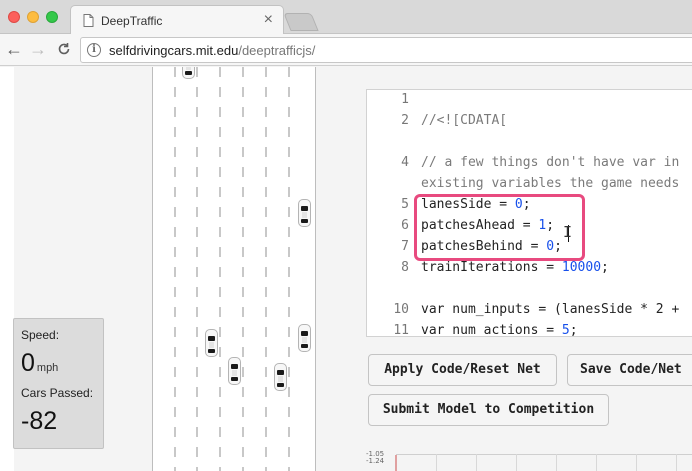  Describe the element at coordinates (529, 100) in the screenshot. I see `code-line: 1` at that location.